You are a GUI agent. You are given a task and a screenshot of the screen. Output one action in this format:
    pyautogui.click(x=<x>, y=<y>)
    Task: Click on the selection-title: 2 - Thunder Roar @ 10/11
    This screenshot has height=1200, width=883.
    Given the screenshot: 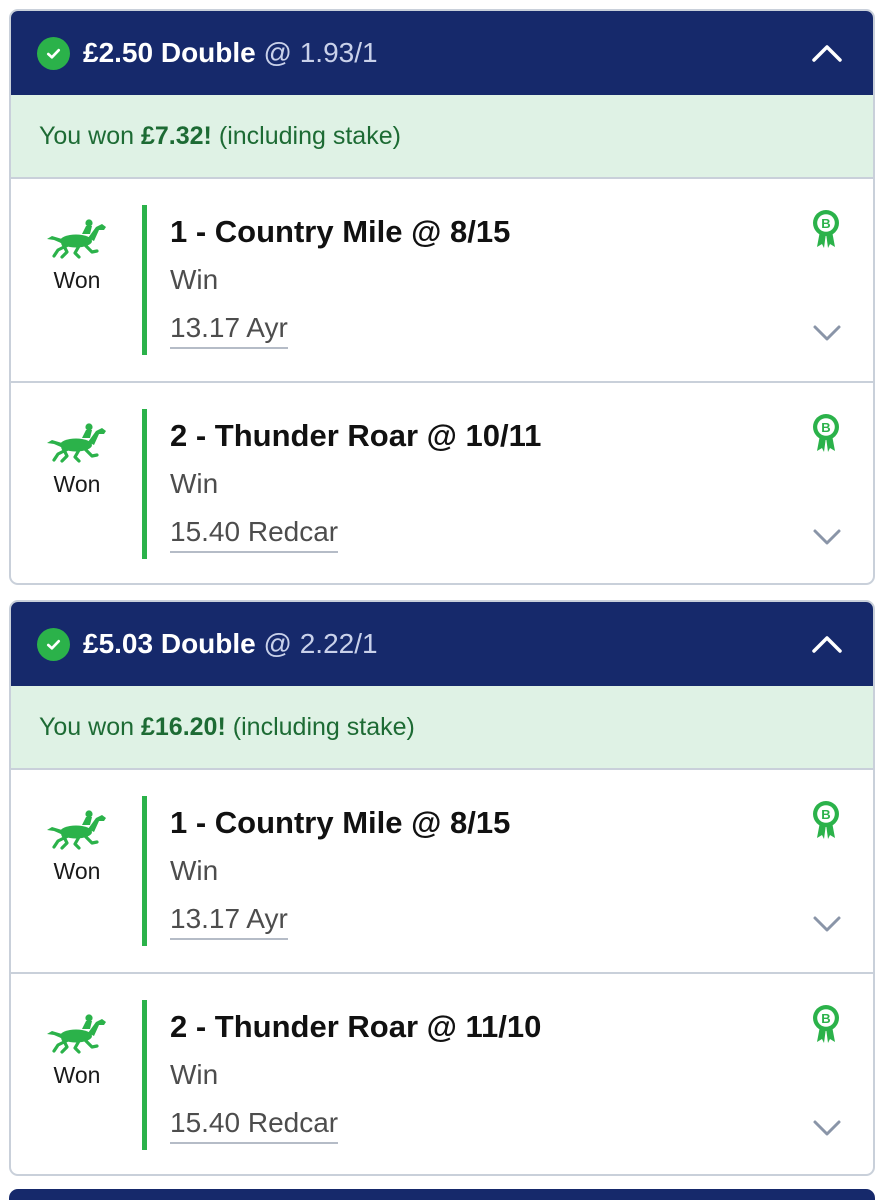 What is the action you would take?
    pyautogui.click(x=356, y=435)
    